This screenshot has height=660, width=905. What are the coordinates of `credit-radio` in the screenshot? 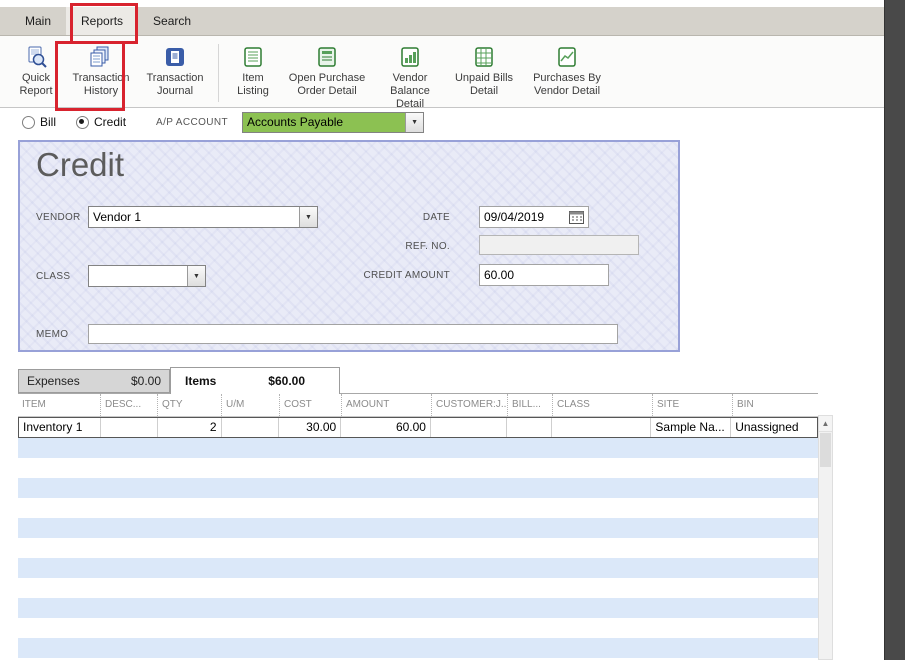 It's located at (83, 122).